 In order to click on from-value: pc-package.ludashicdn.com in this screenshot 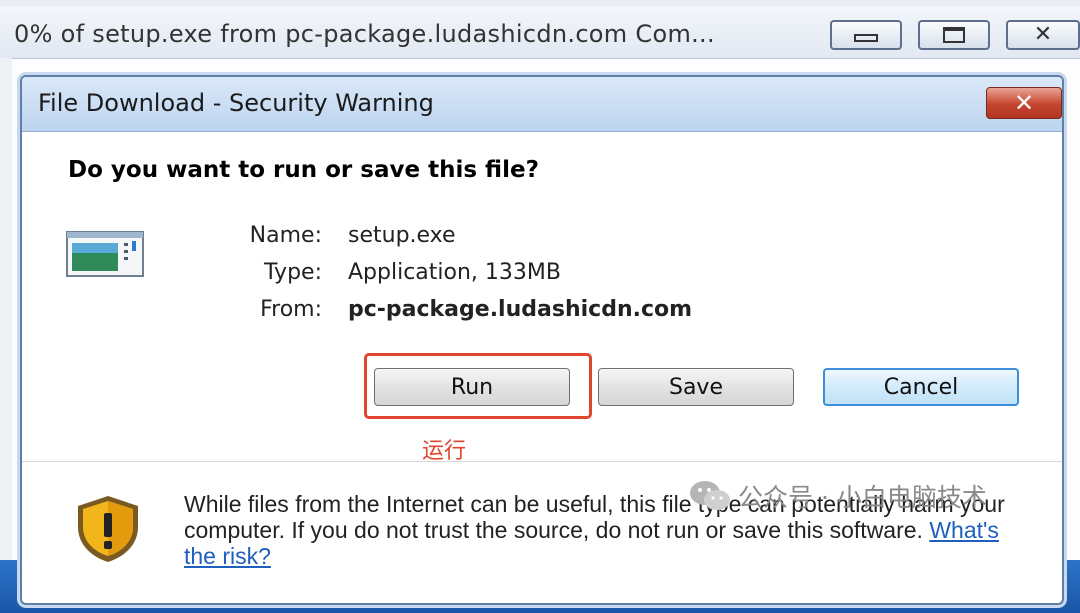, I will do `click(520, 309)`.